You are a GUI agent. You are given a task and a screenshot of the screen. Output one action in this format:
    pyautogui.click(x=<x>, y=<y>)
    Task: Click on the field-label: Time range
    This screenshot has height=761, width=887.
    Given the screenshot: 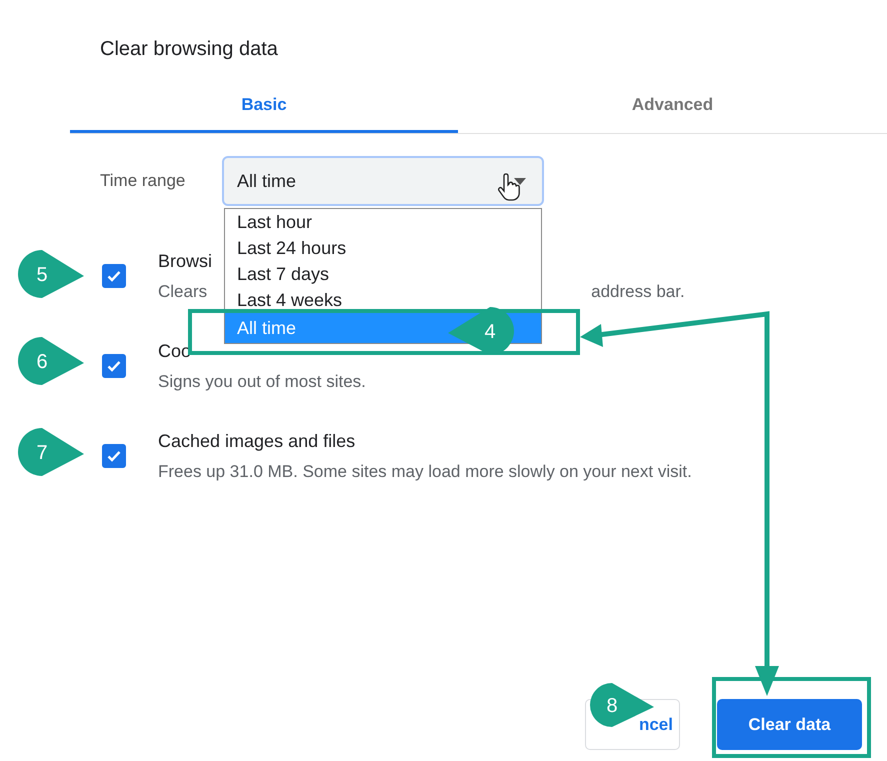 What is the action you would take?
    pyautogui.click(x=143, y=181)
    